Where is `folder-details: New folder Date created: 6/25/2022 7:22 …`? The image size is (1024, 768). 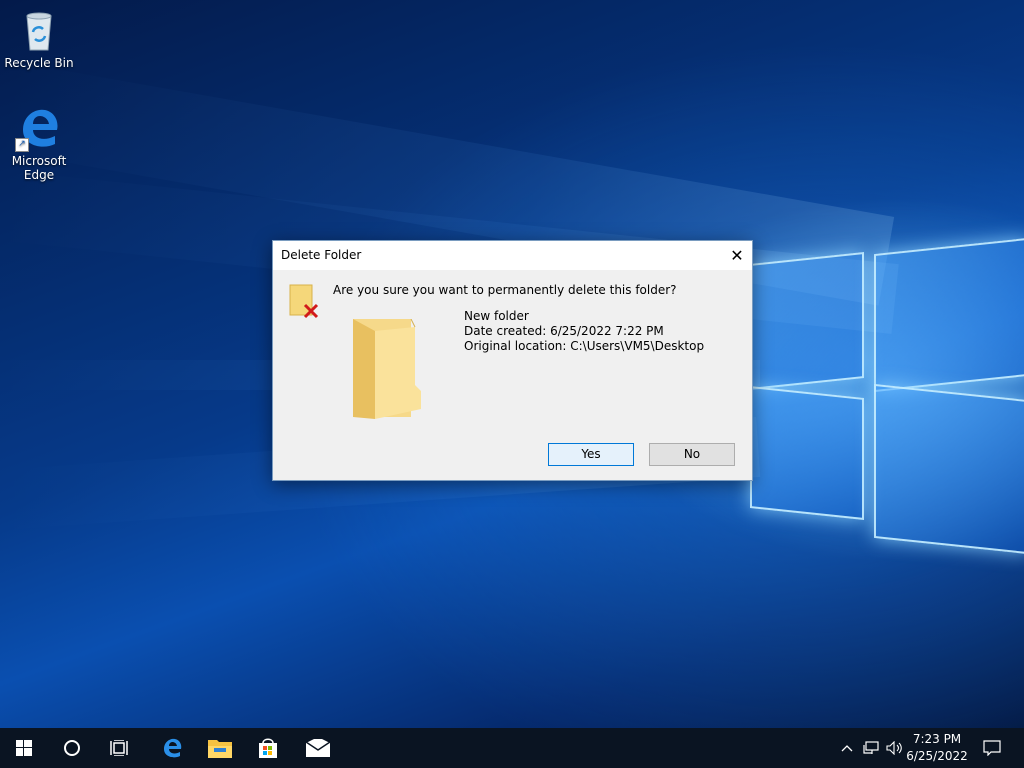 folder-details: New folder Date created: 6/25/2022 7:22 … is located at coordinates (584, 331).